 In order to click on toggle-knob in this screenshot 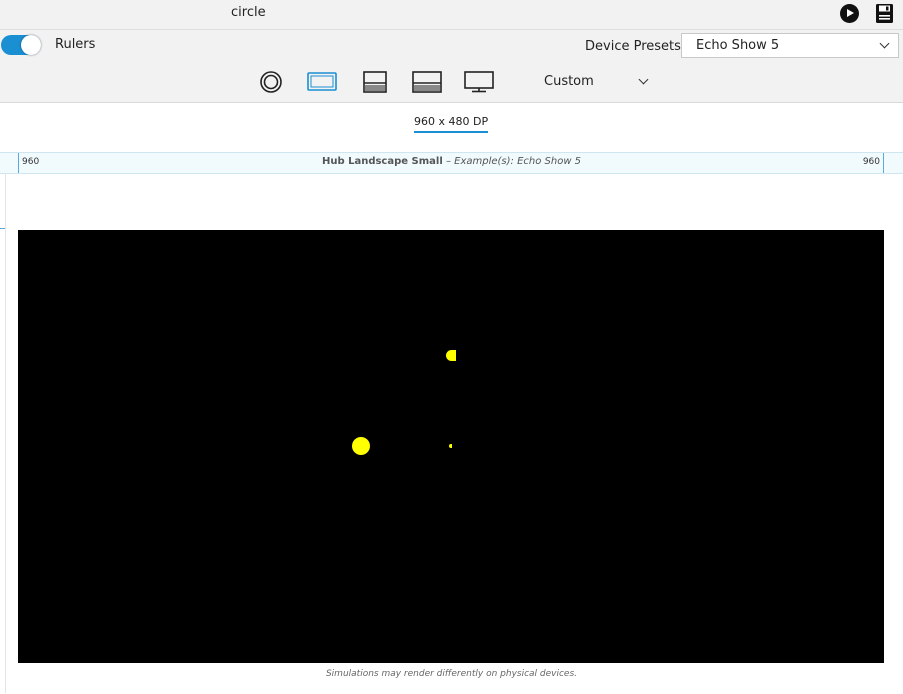, I will do `click(31, 45)`.